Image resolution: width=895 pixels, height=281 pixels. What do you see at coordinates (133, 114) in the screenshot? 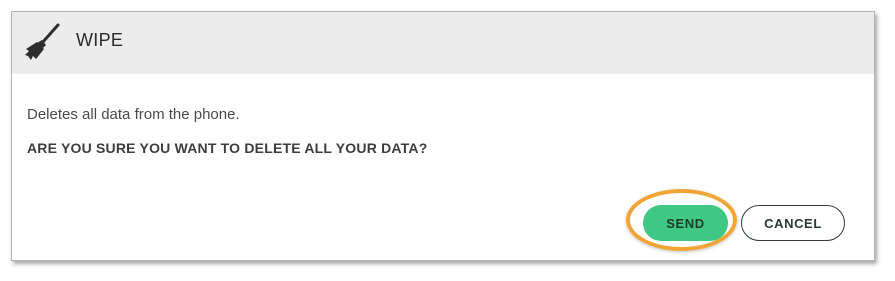
I see `dialog-description: Deletes all data from the phone.` at bounding box center [133, 114].